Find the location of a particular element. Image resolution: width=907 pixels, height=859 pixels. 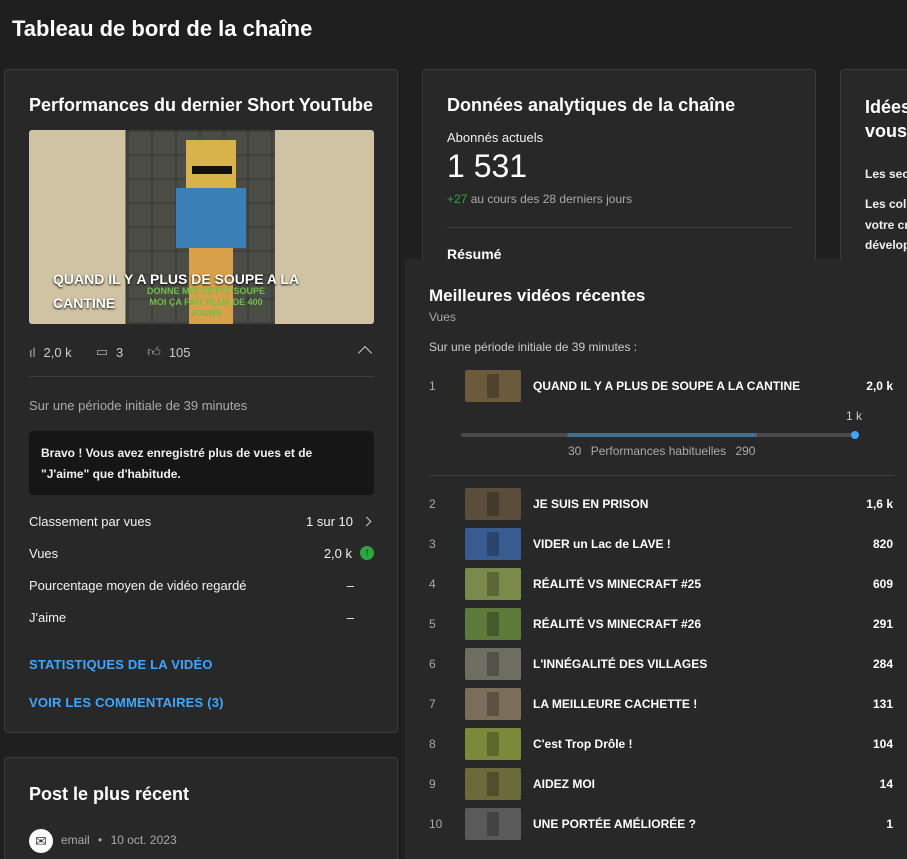

perf-low: 30 is located at coordinates (575, 451).